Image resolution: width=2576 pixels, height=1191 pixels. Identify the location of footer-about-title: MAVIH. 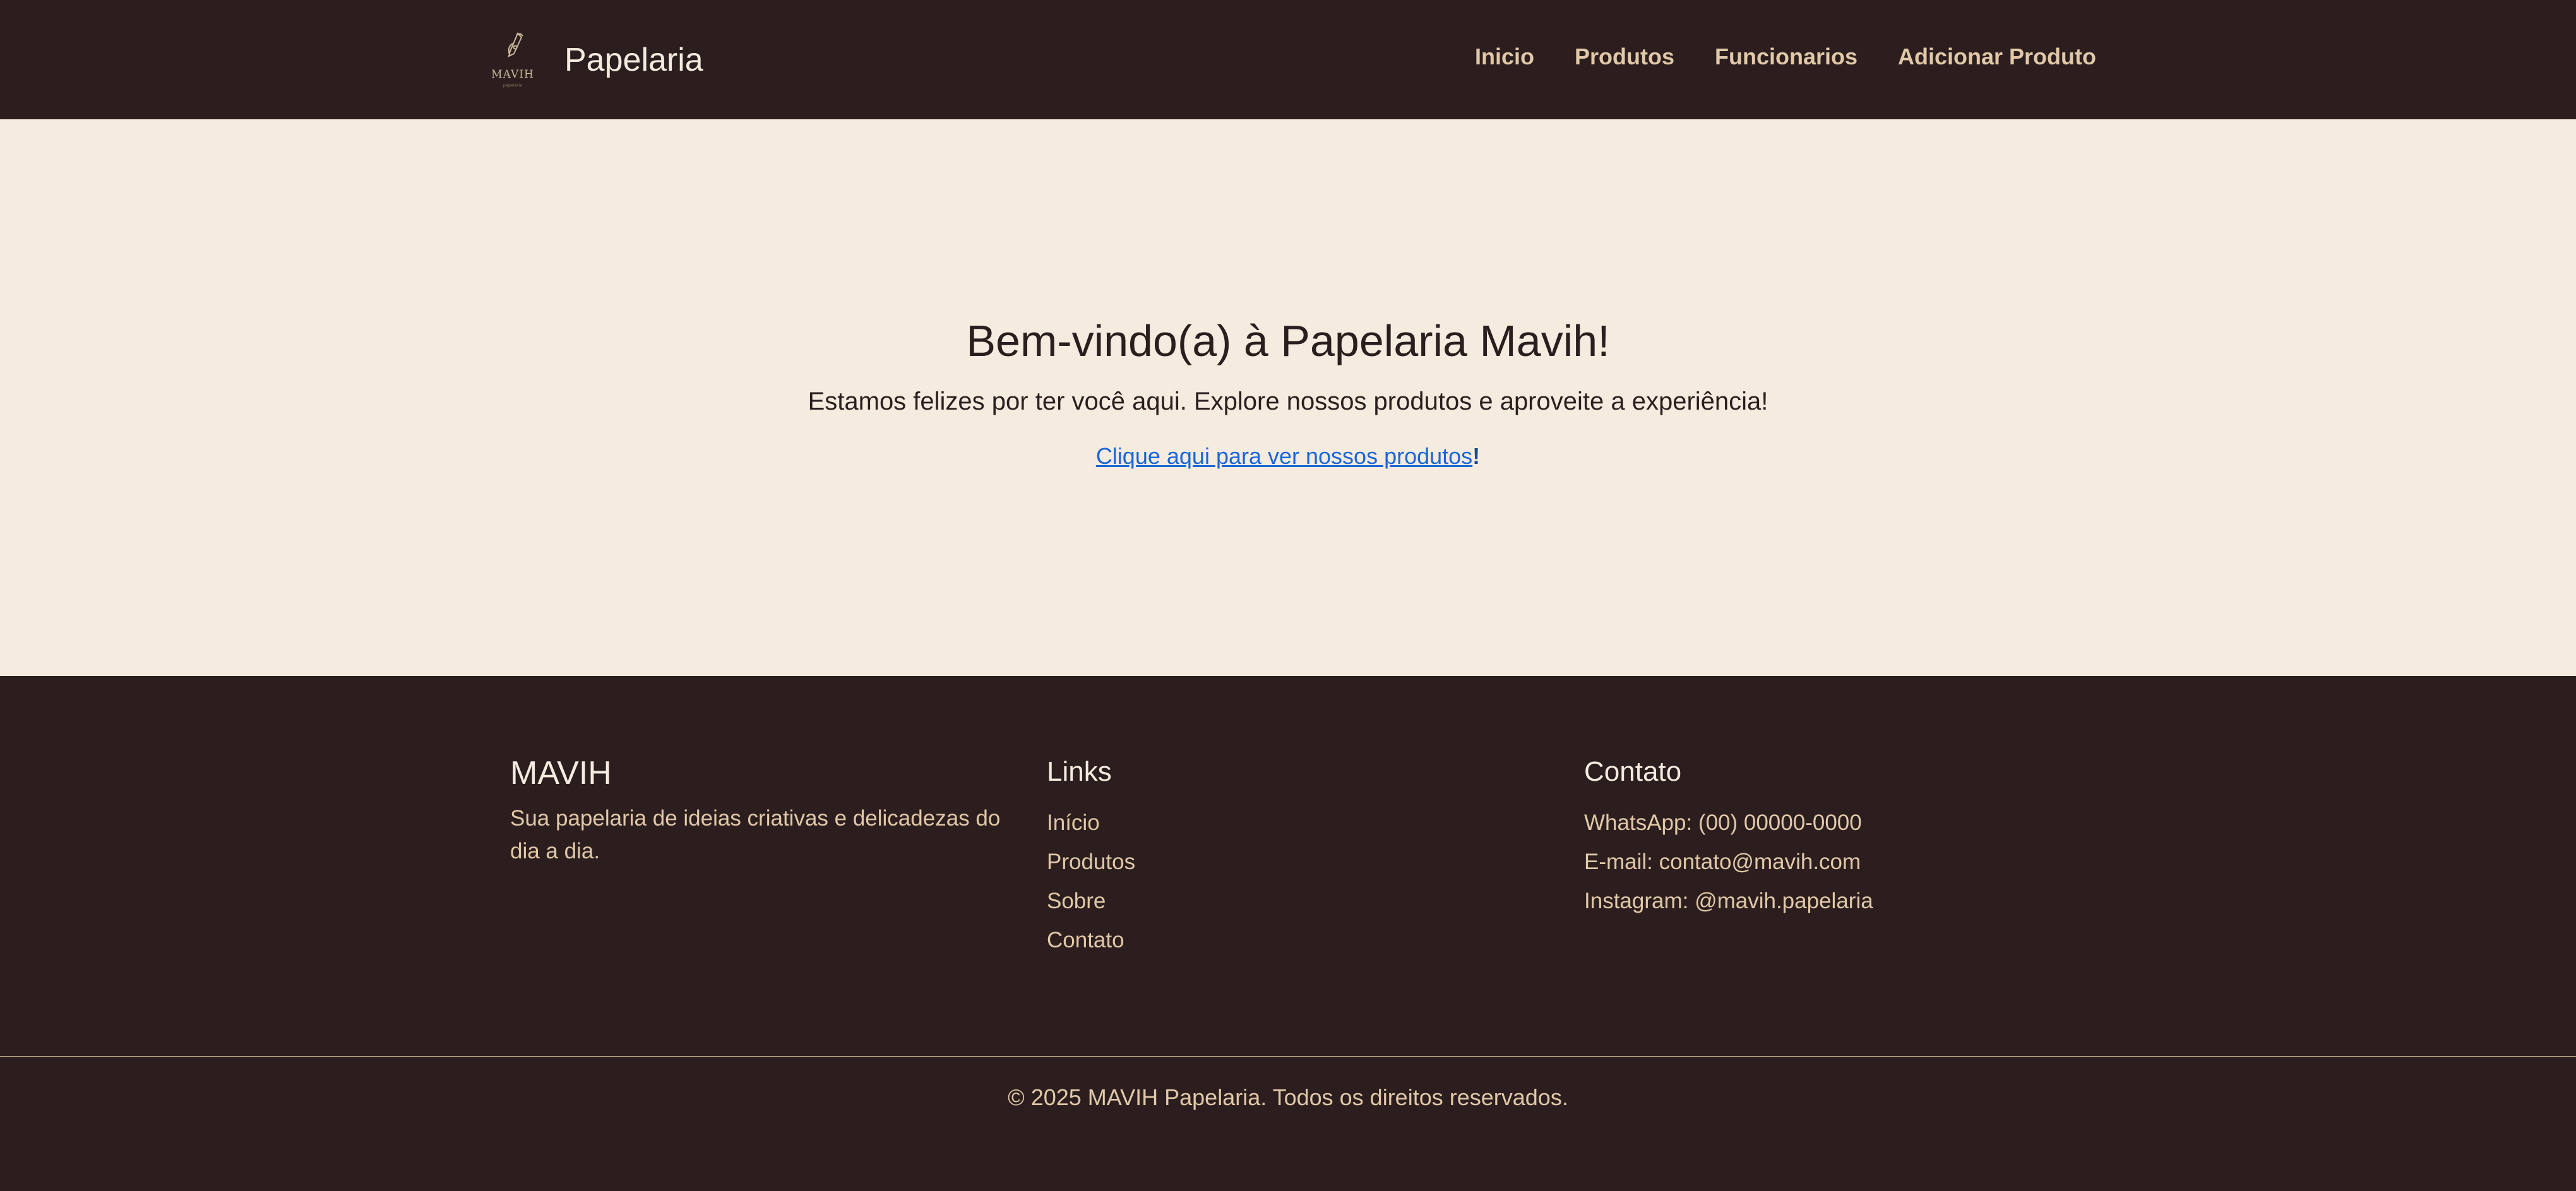
(561, 773).